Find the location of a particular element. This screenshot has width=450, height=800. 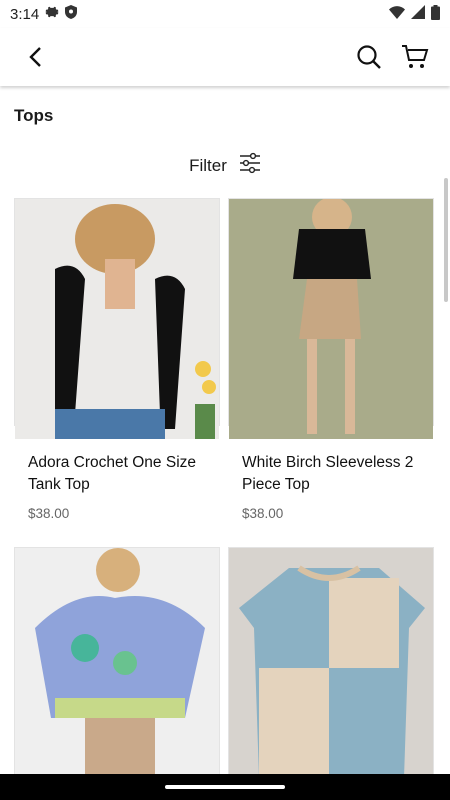

product-info: Adora Crochet One Size Tank Top $38.00 is located at coordinates (117, 485).